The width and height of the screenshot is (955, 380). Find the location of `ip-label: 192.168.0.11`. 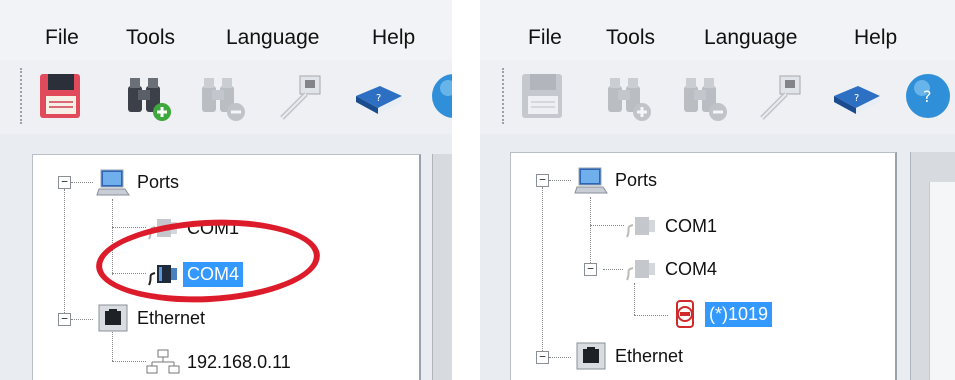

ip-label: 192.168.0.11 is located at coordinates (239, 361).